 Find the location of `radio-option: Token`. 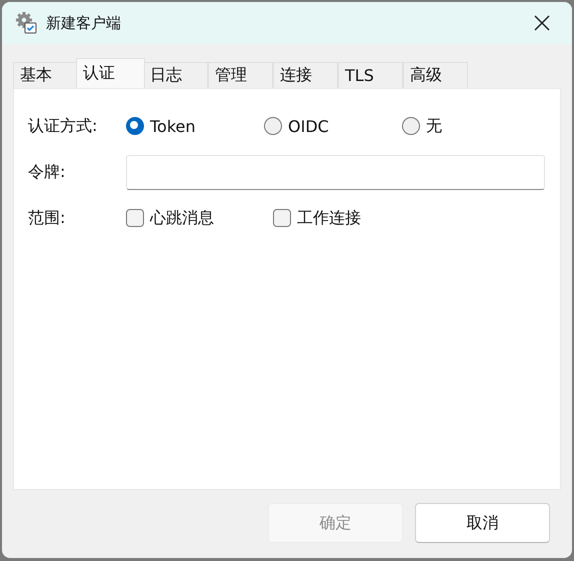

radio-option: Token is located at coordinates (195, 126).